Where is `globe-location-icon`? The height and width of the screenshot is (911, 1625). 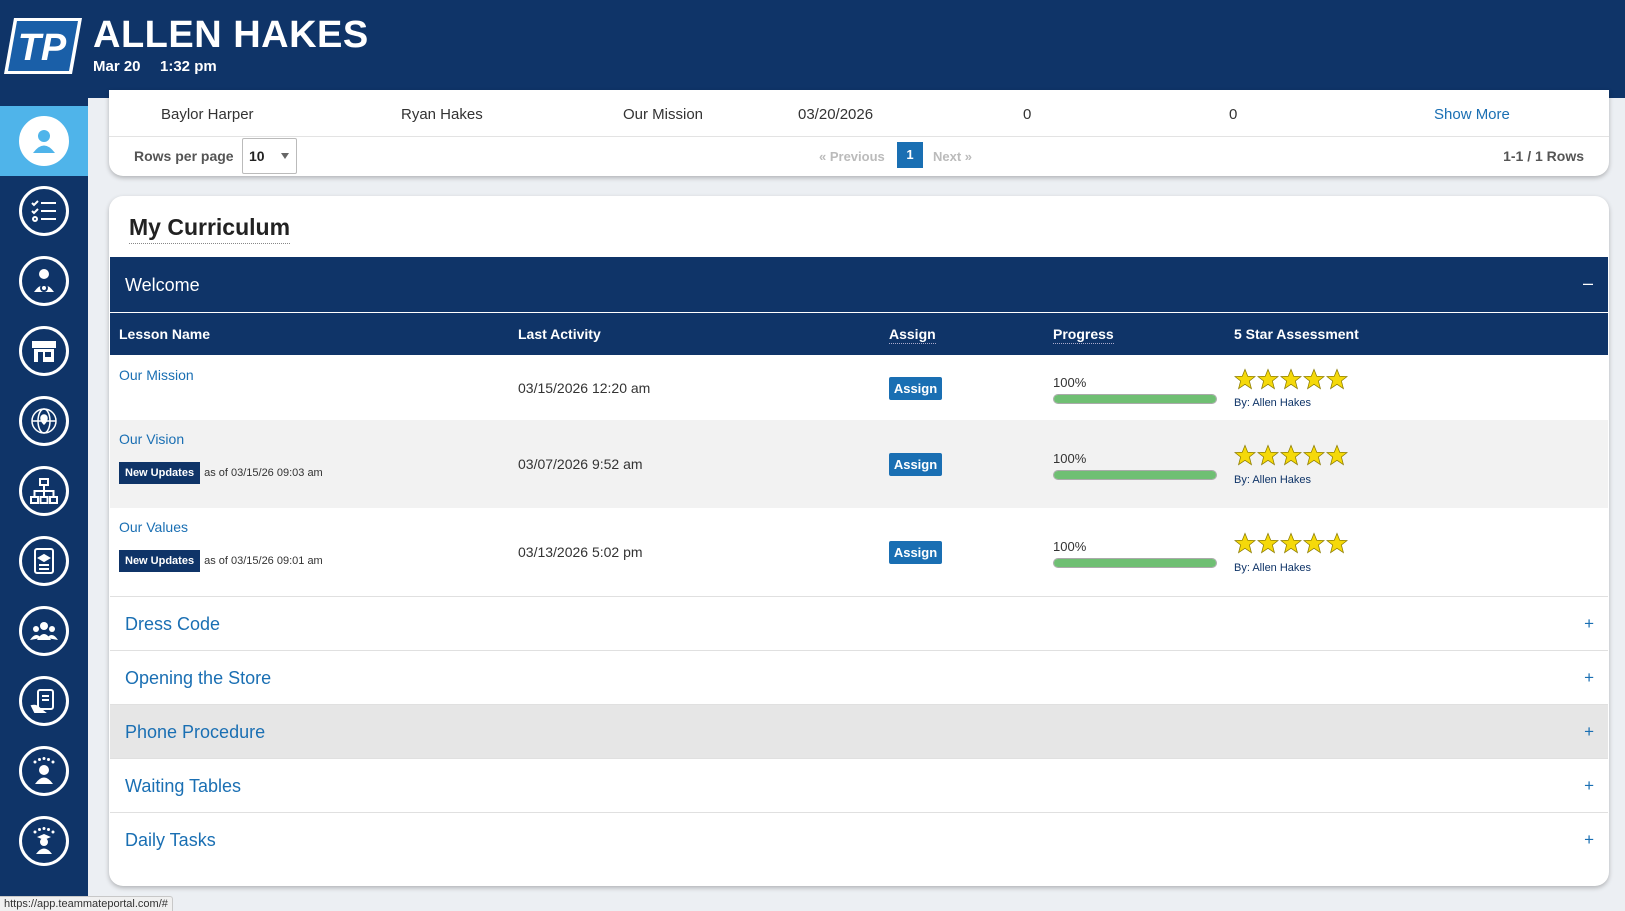
globe-location-icon is located at coordinates (44, 421).